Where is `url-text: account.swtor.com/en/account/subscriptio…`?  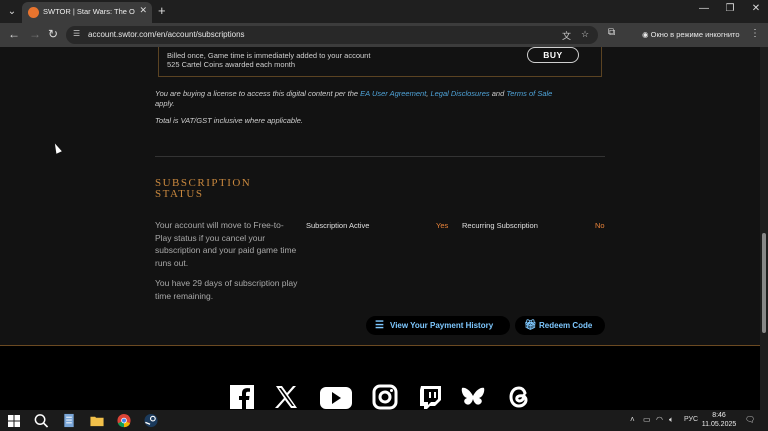 url-text: account.swtor.com/en/account/subscriptio… is located at coordinates (166, 34).